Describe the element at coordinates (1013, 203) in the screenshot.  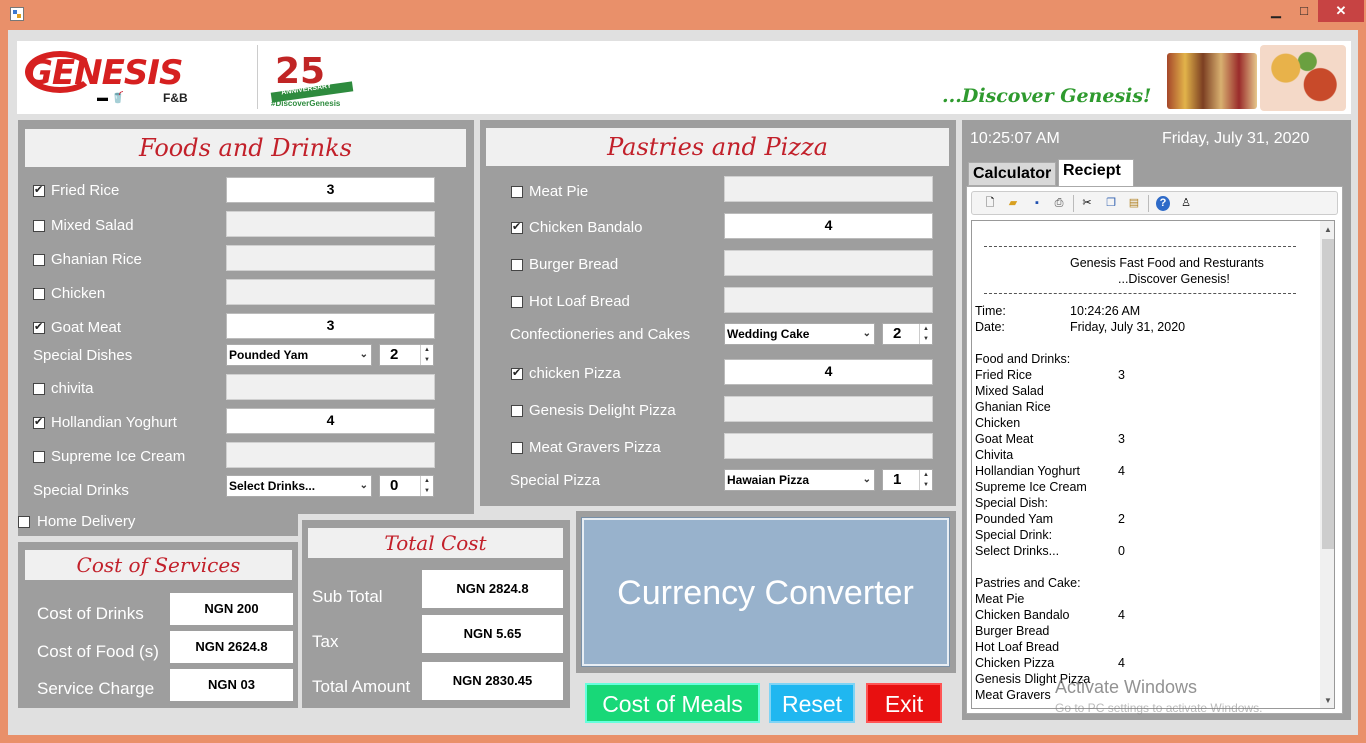
I see `open-folder-icon: ▰` at that location.